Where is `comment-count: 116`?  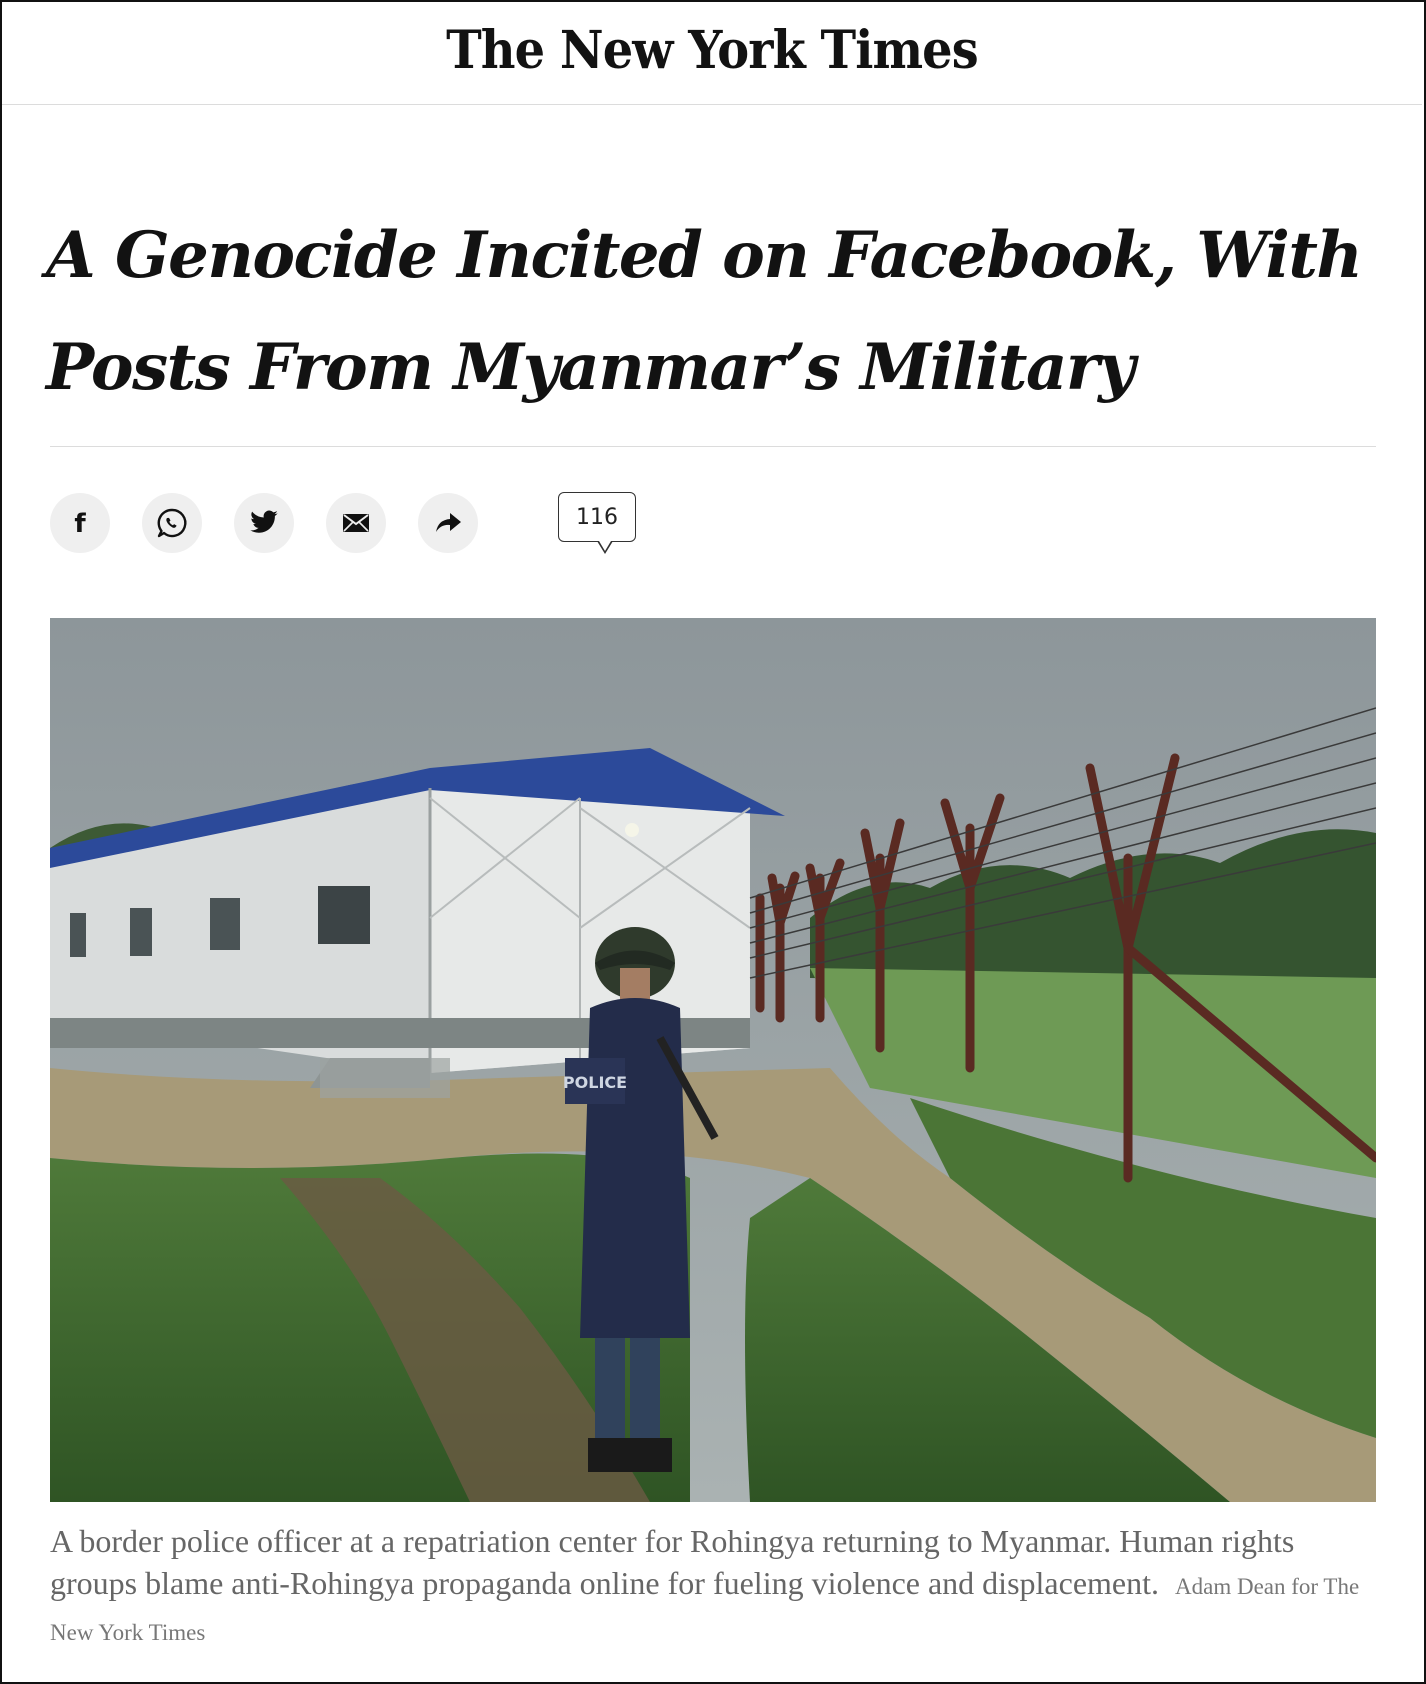
comment-count: 116 is located at coordinates (597, 517).